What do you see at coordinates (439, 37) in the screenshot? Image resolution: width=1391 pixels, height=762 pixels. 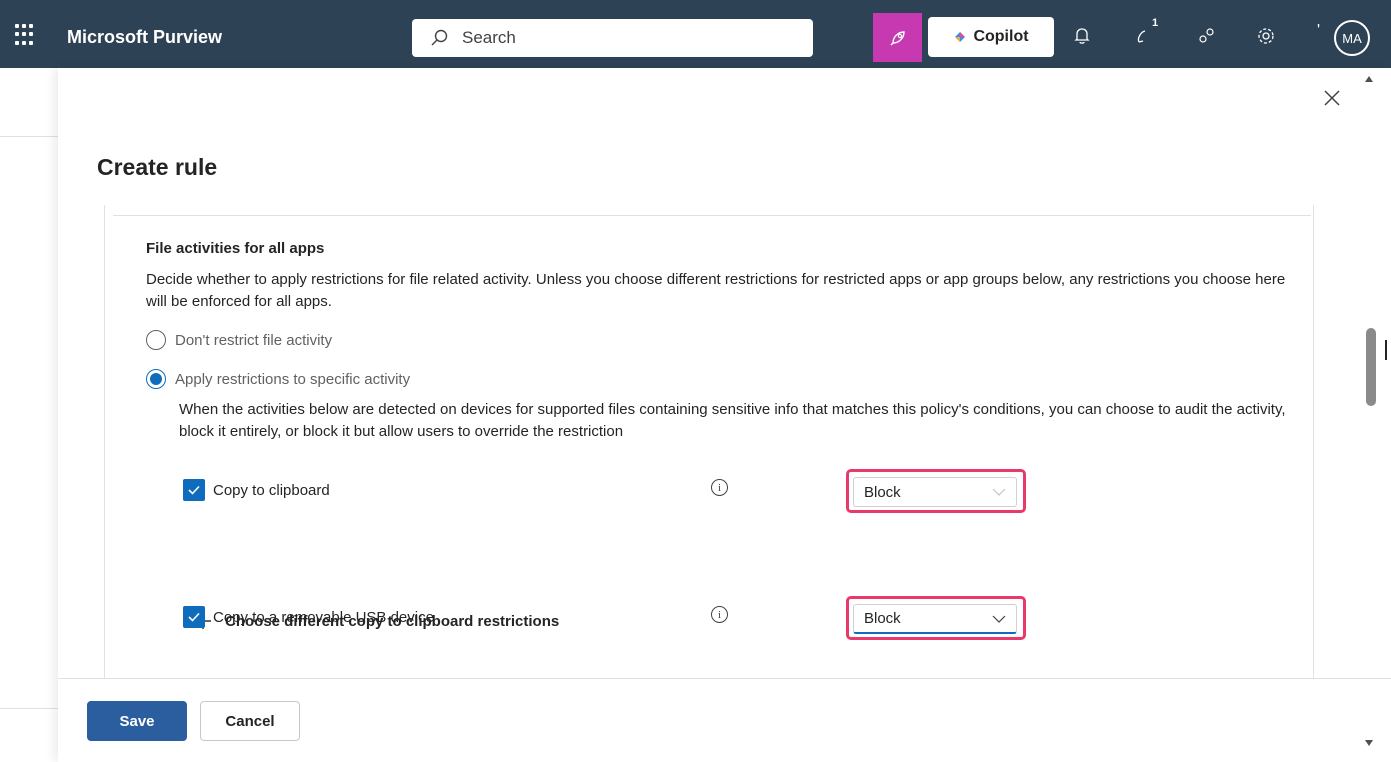 I see `search-icon` at bounding box center [439, 37].